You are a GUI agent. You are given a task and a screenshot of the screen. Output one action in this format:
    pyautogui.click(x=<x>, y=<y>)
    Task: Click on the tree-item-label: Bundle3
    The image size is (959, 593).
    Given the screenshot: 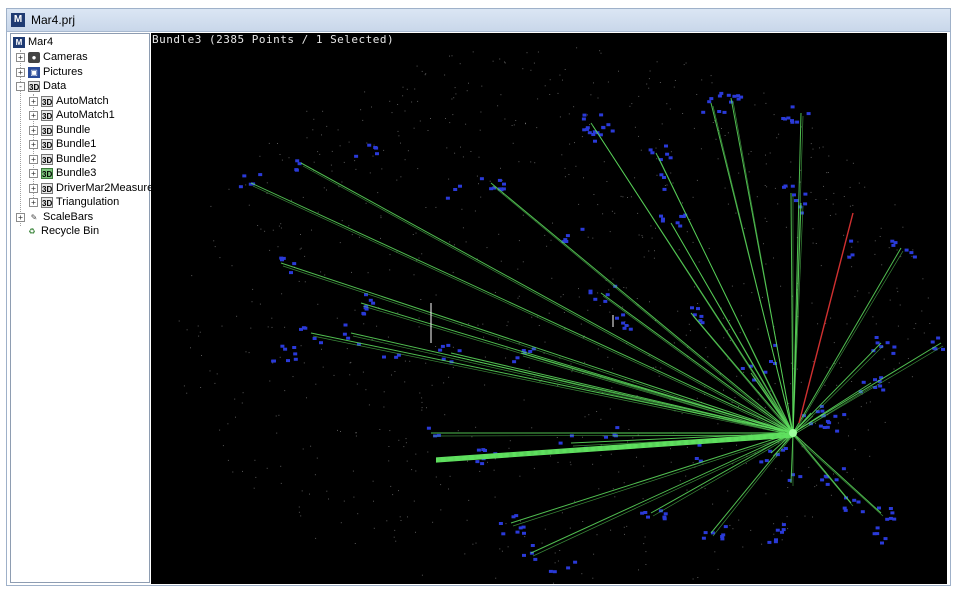 What is the action you would take?
    pyautogui.click(x=76, y=173)
    